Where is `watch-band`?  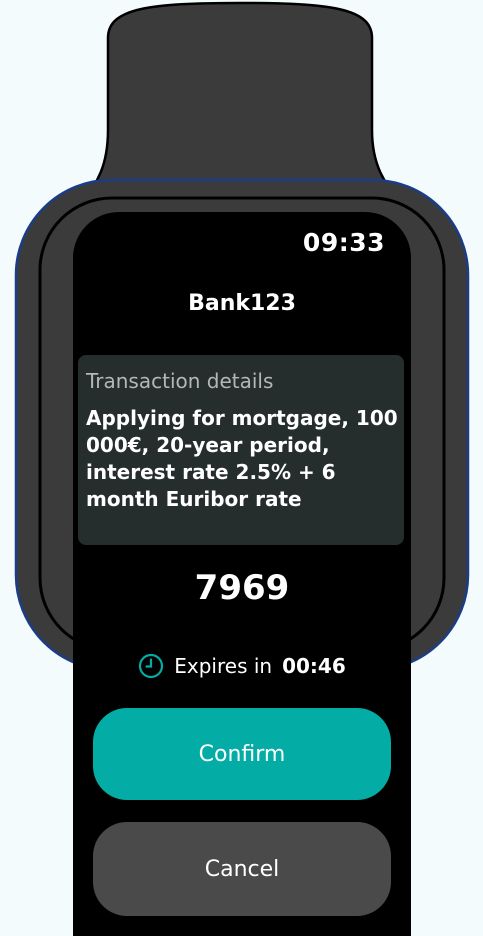
watch-band is located at coordinates (241, 101).